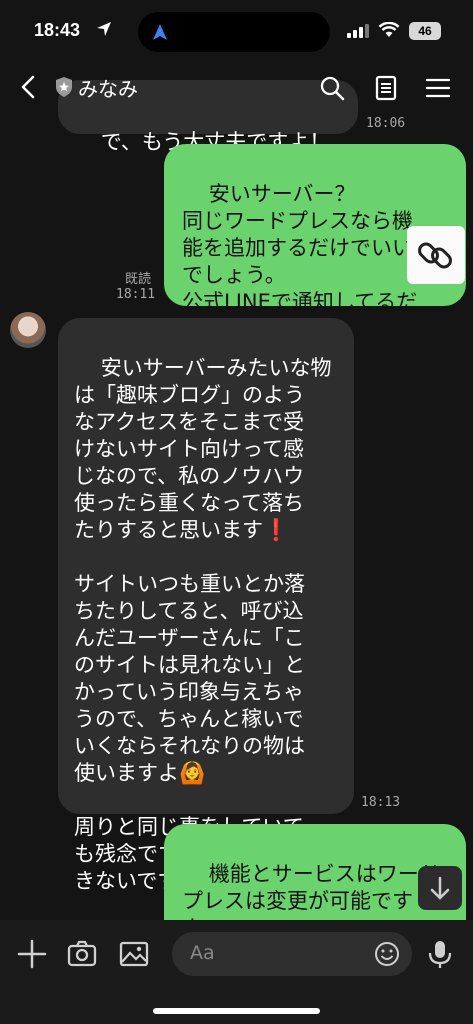 This screenshot has width=473, height=1024. I want to click on notes-icon, so click(386, 88).